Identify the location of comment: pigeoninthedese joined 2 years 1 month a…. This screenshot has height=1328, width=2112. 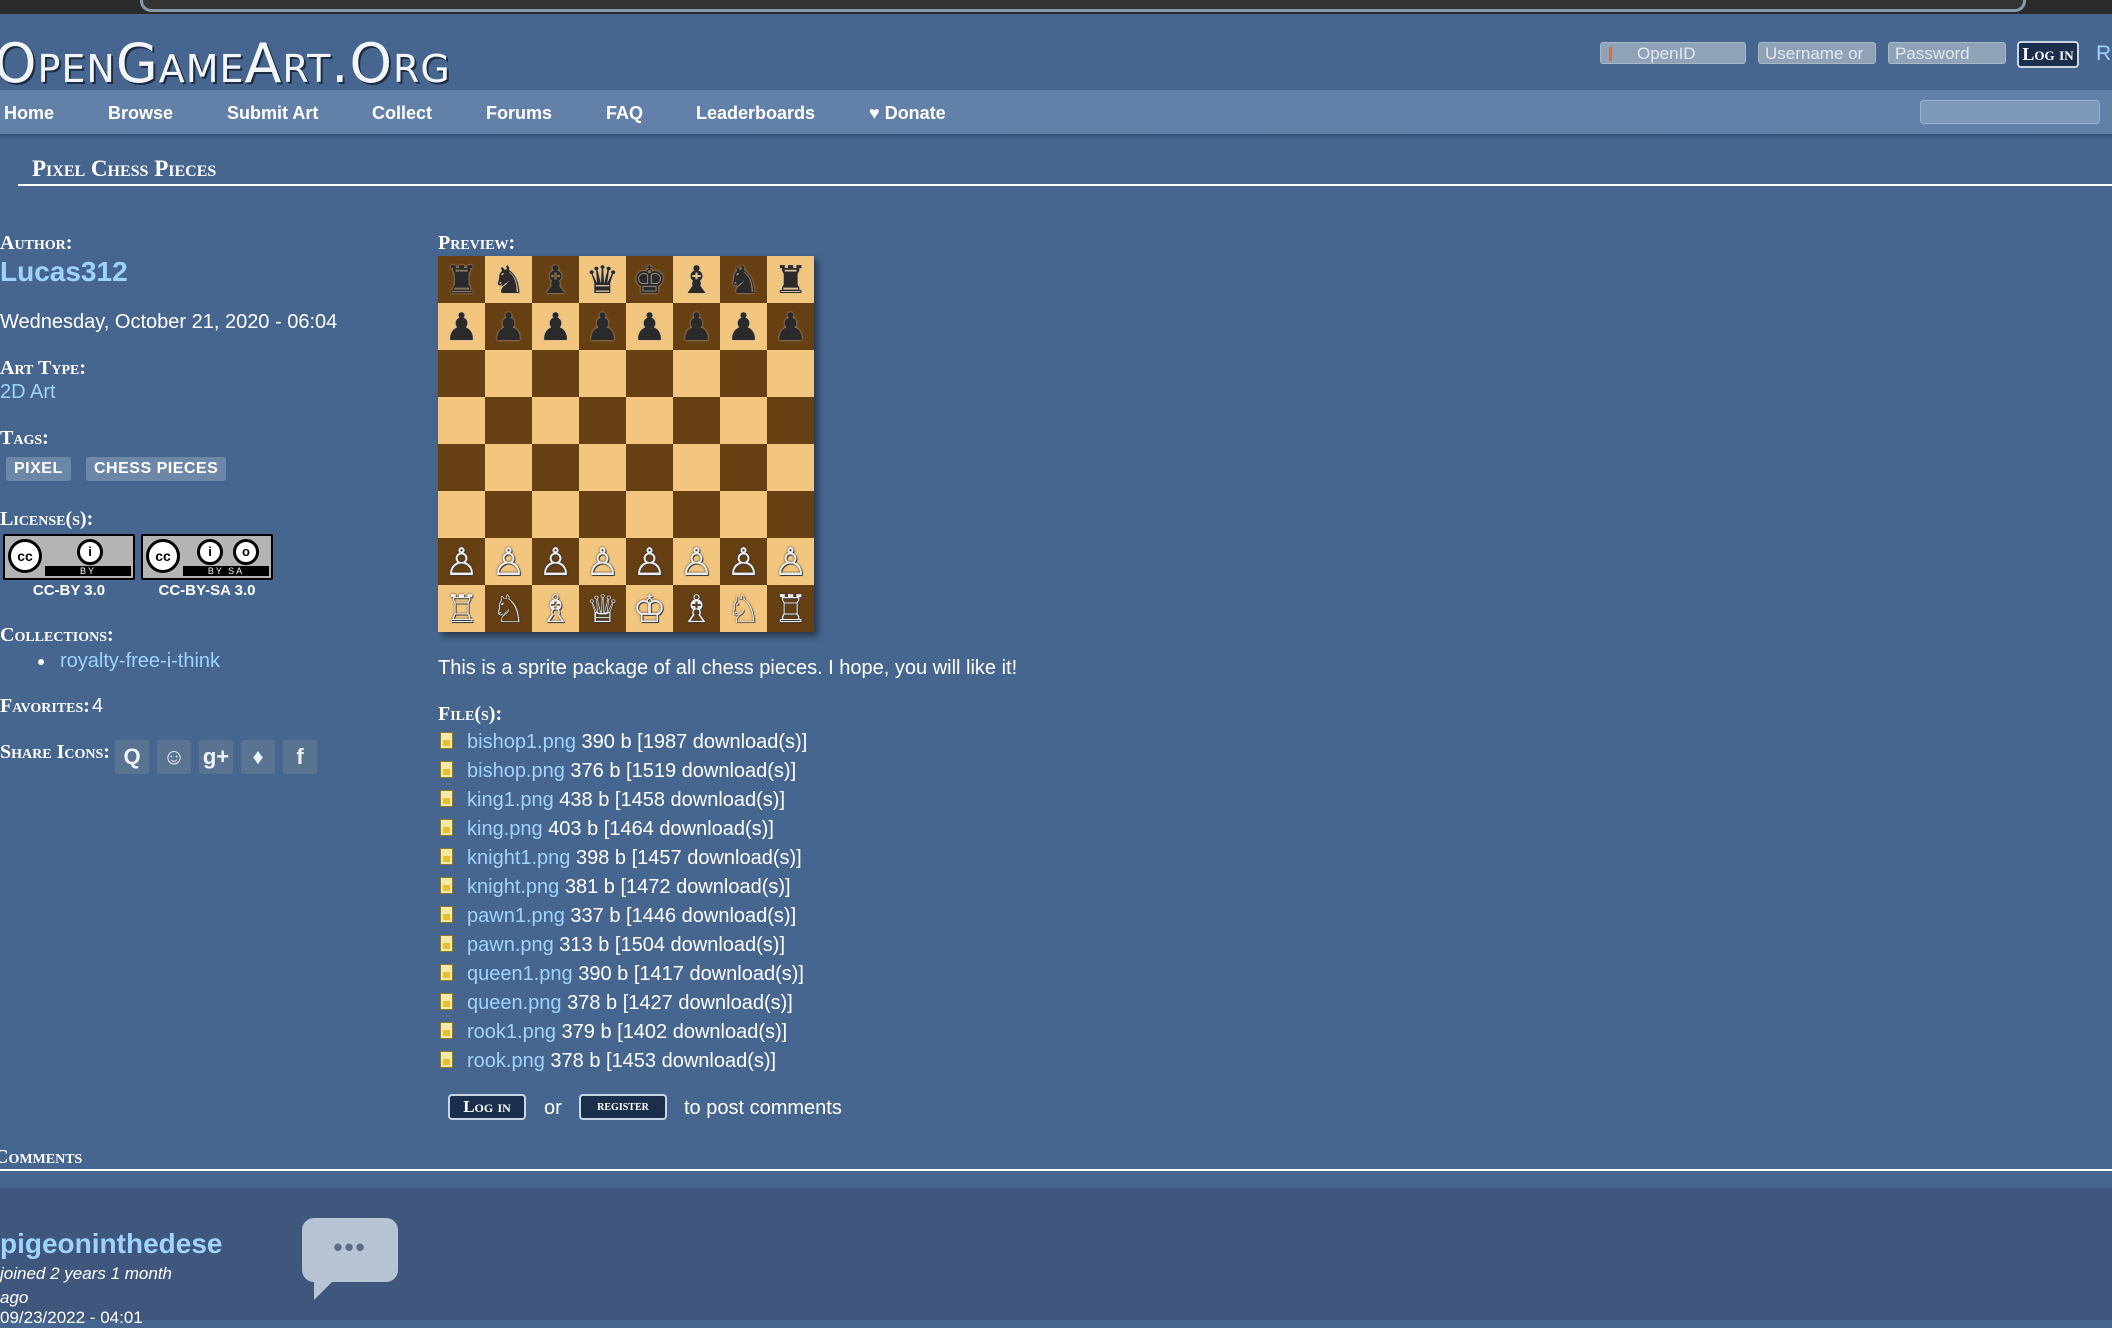
(1056, 1257).